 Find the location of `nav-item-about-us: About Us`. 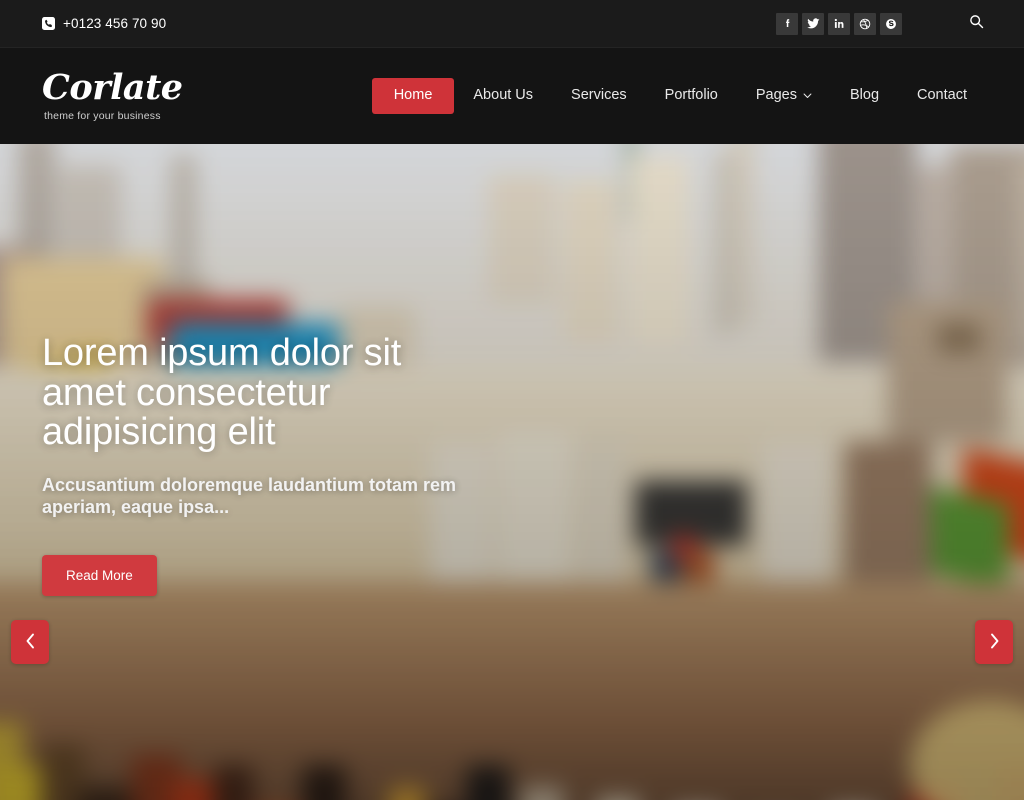

nav-item-about-us: About Us is located at coordinates (503, 95).